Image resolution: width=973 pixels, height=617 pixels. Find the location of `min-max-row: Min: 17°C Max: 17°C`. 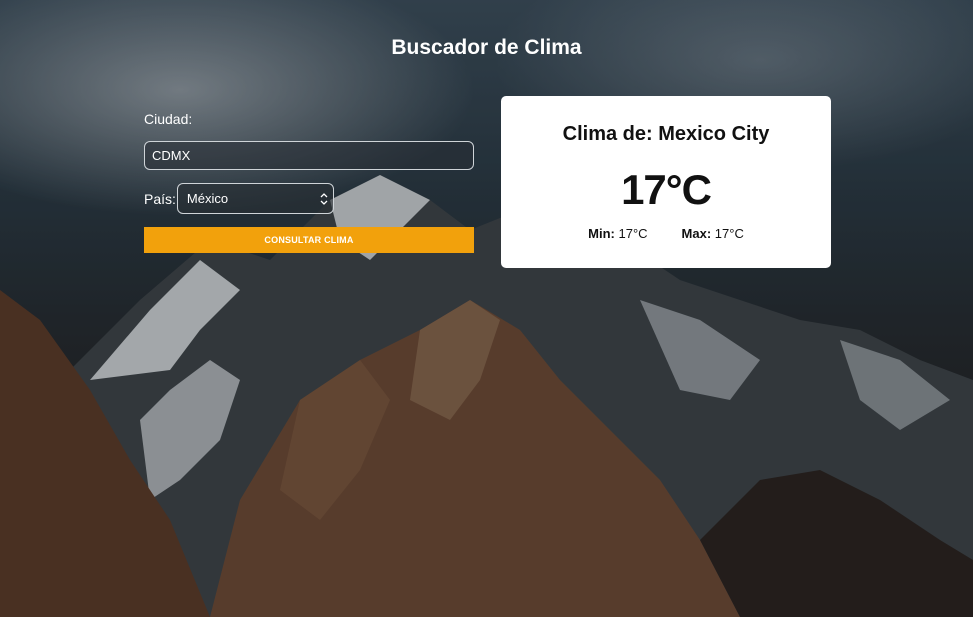

min-max-row: Min: 17°C Max: 17°C is located at coordinates (666, 233).